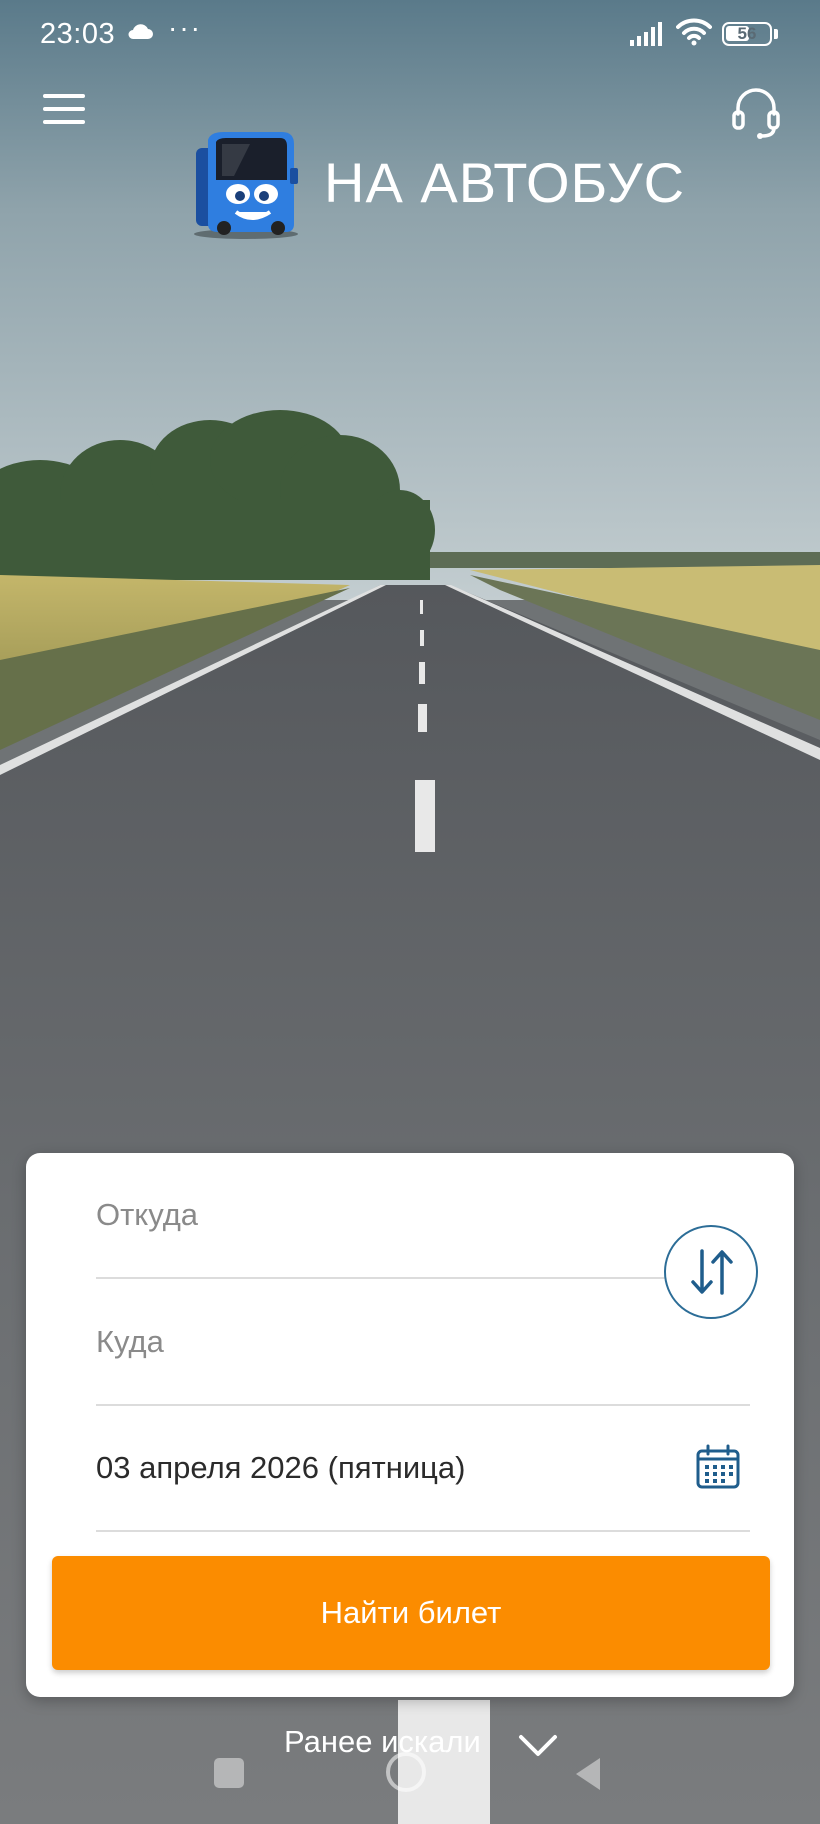 The height and width of the screenshot is (1824, 820). I want to click on battery-level: 56, so click(747, 33).